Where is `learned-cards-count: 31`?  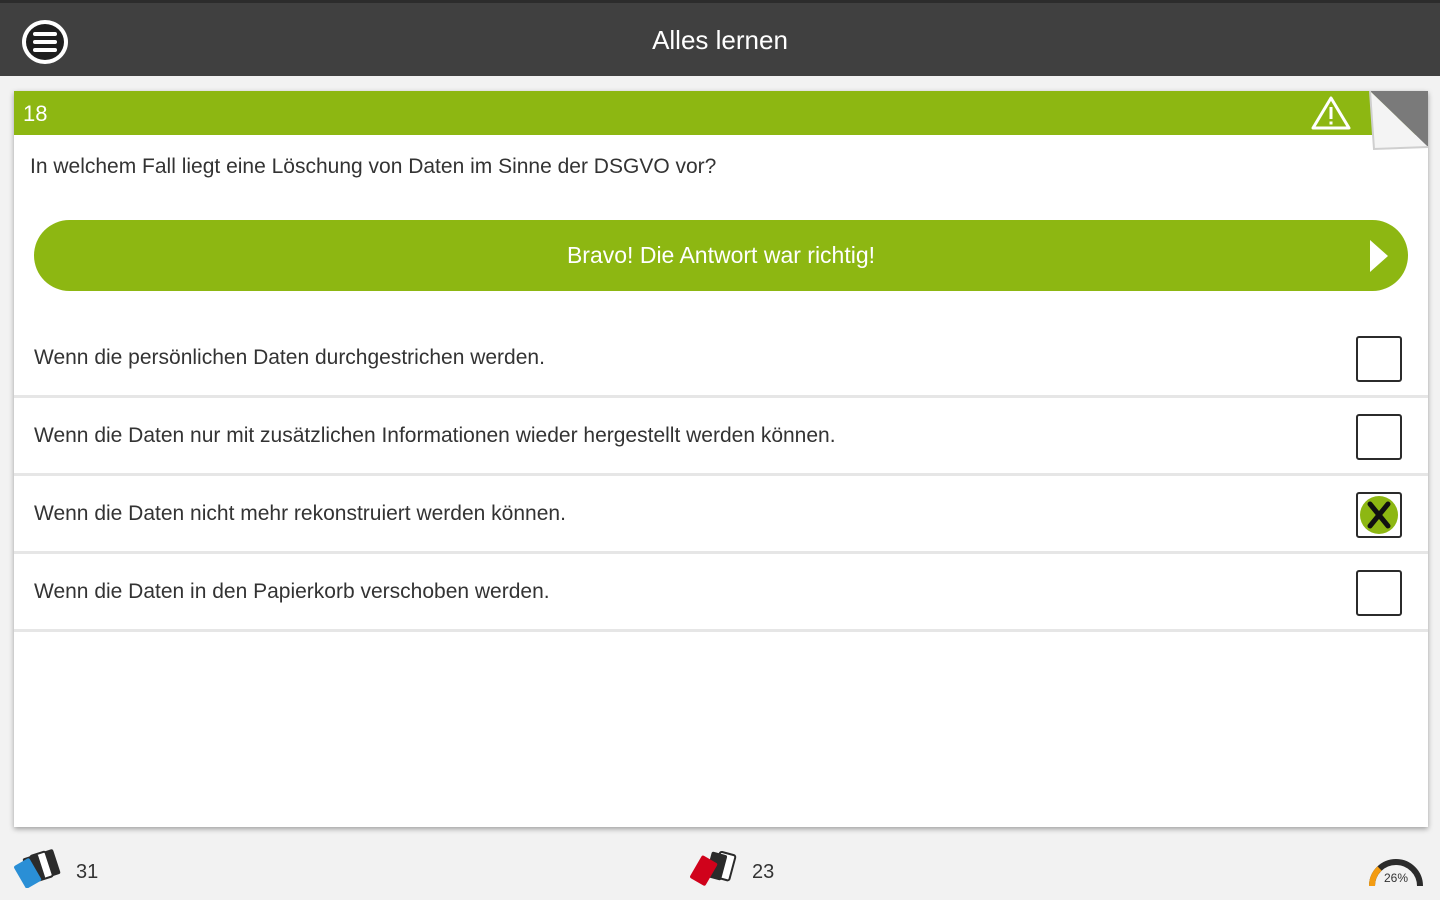 learned-cards-count: 31 is located at coordinates (87, 872).